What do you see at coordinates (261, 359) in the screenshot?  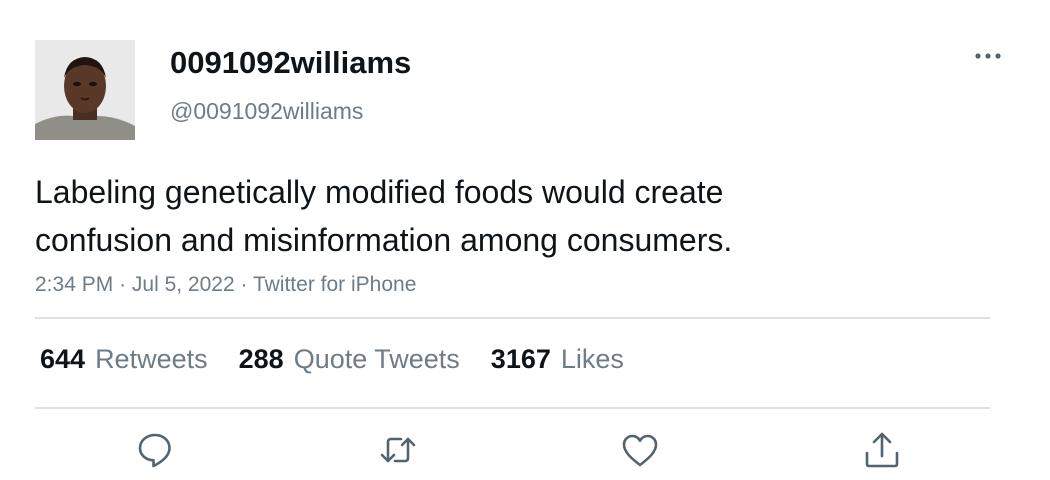 I see `quote-tweets-count: 288` at bounding box center [261, 359].